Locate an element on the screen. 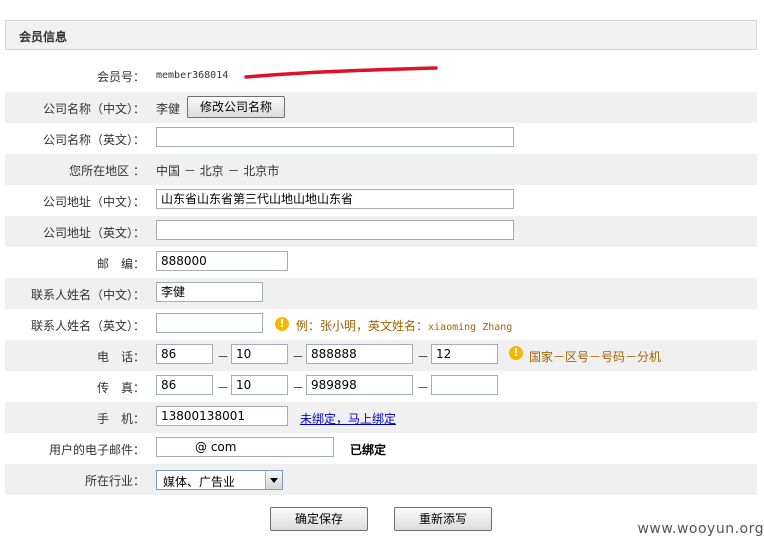  row-email: 用户的电子邮件： @ com 已绑定 is located at coordinates (381, 448).